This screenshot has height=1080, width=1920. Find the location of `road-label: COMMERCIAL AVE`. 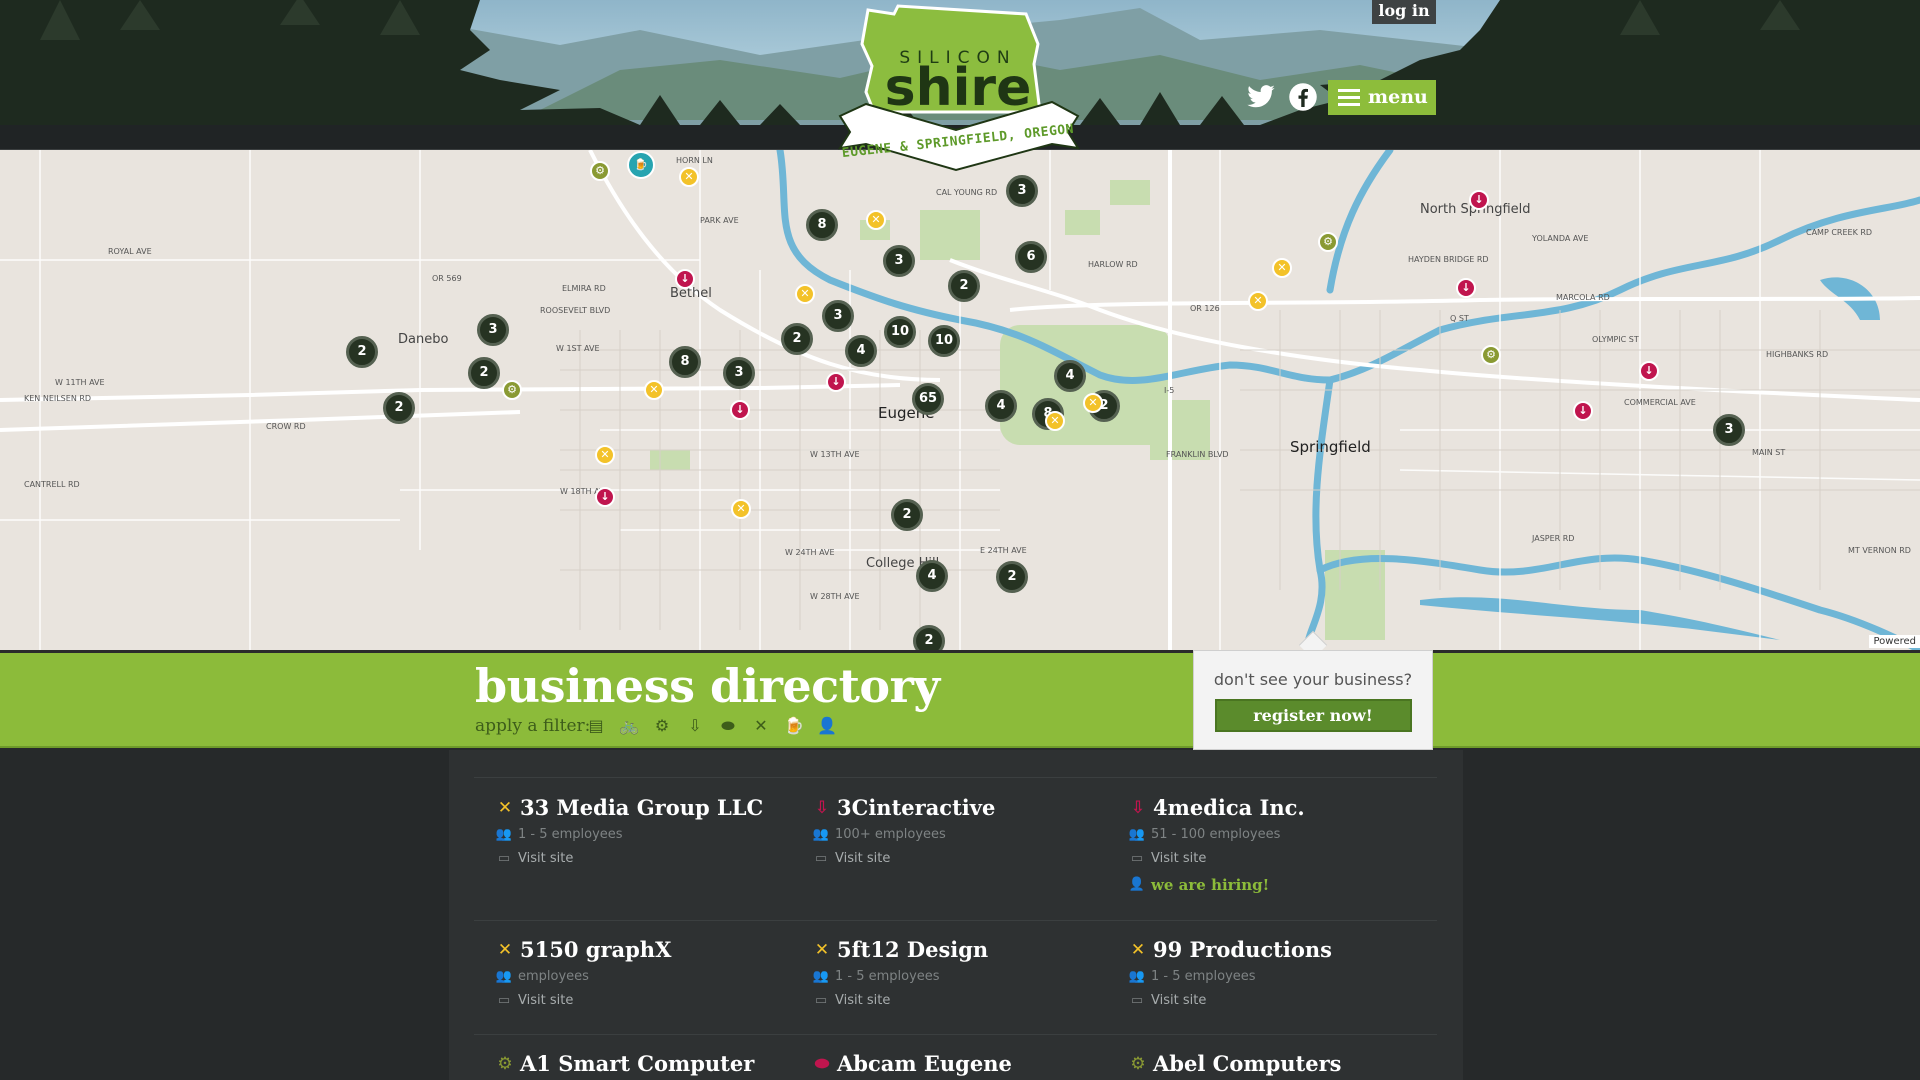

road-label: COMMERCIAL AVE is located at coordinates (1660, 402).